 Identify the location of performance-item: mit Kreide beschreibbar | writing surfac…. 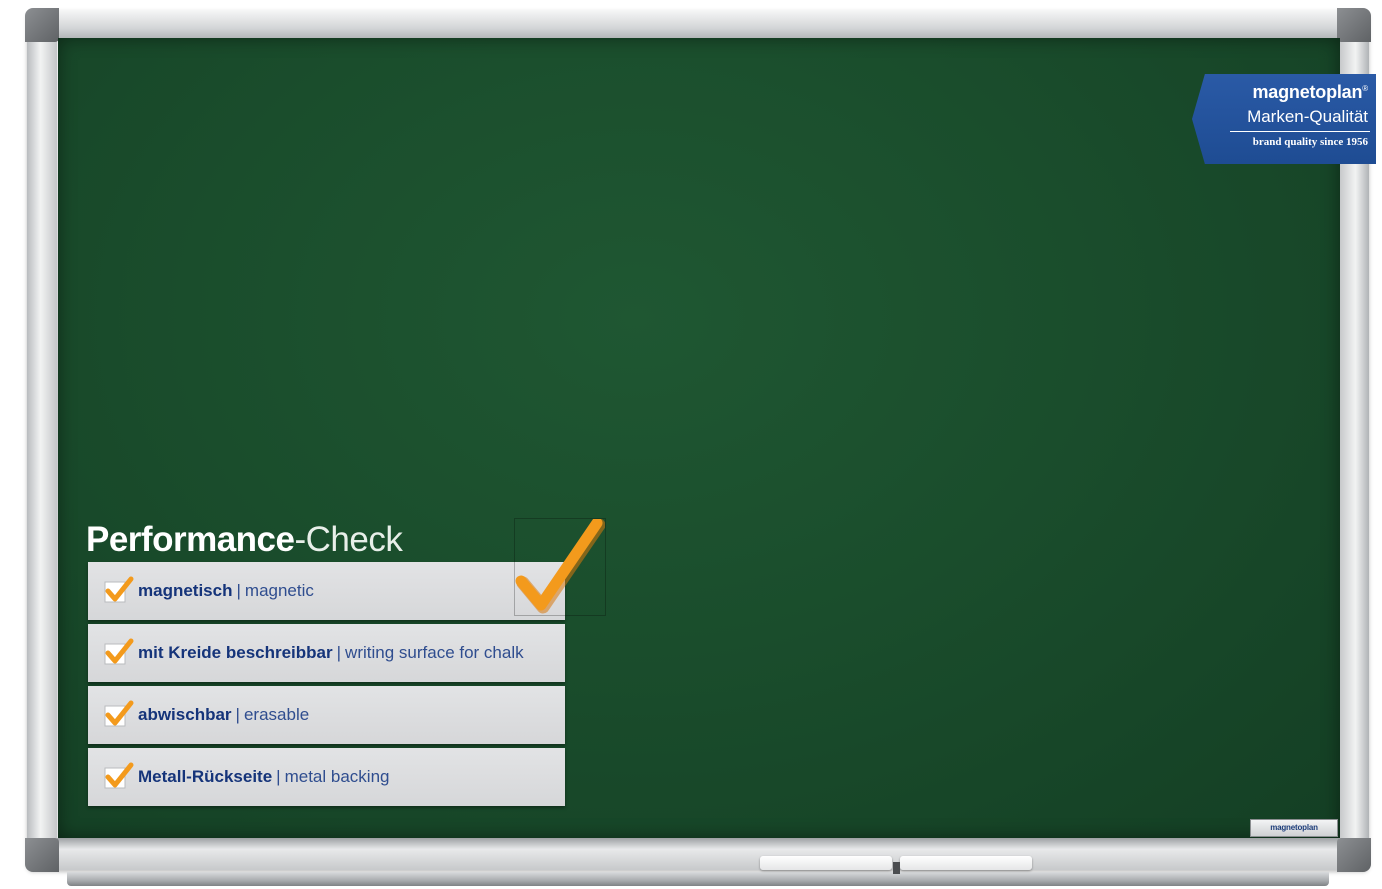
(326, 653).